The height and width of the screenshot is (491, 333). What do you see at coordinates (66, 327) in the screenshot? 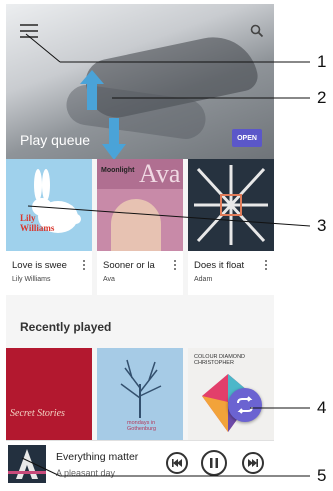
I see `recently-played-title: Recently played` at bounding box center [66, 327].